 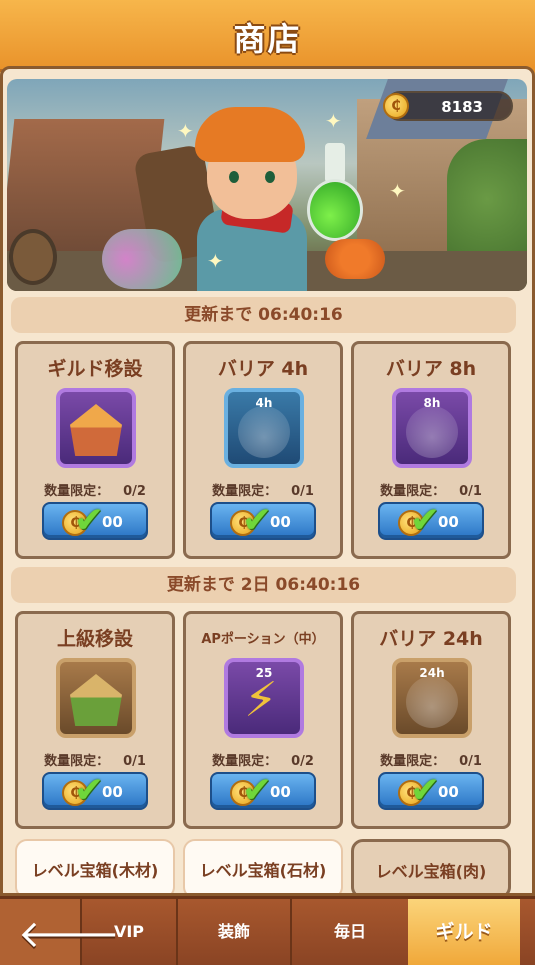 I want to click on shop-item-card: バリア 4h 4h 数量限定： 0/1 ₵ 00 ✔, so click(x=263, y=450).